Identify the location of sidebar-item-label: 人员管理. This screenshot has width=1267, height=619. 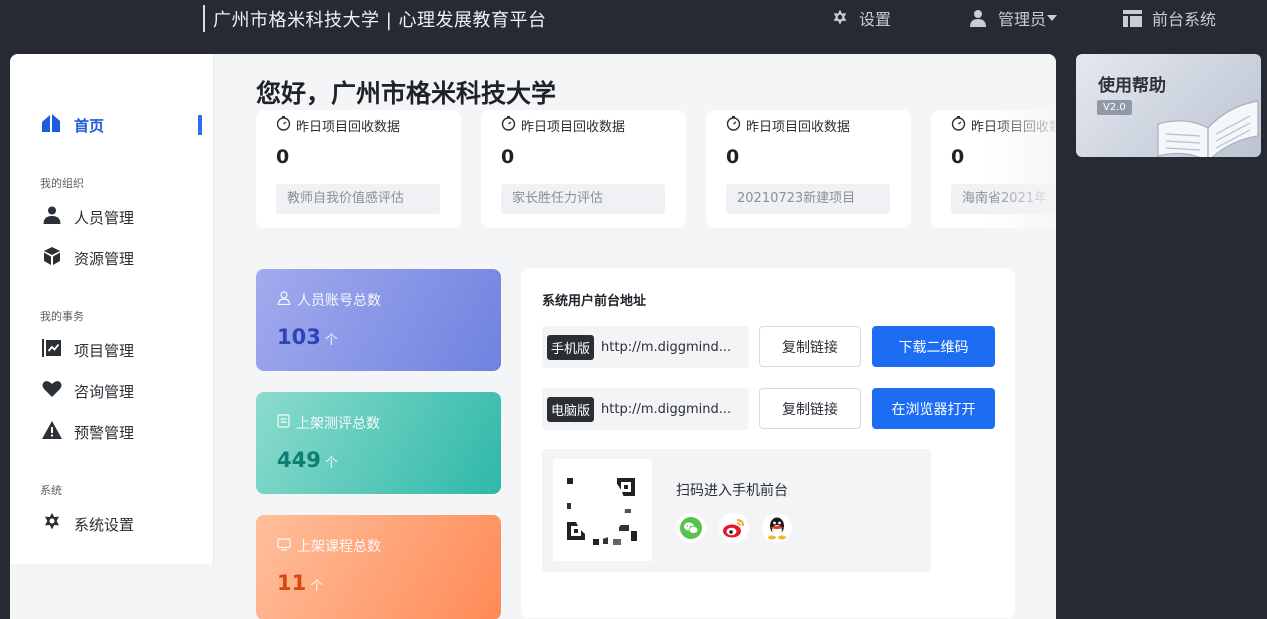
(104, 217).